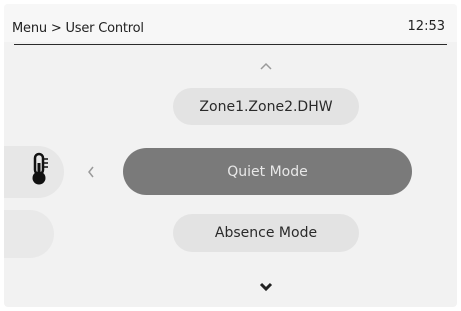 This screenshot has height=311, width=461. I want to click on header-bar: Menu > User Control 12:53, so click(230, 23).